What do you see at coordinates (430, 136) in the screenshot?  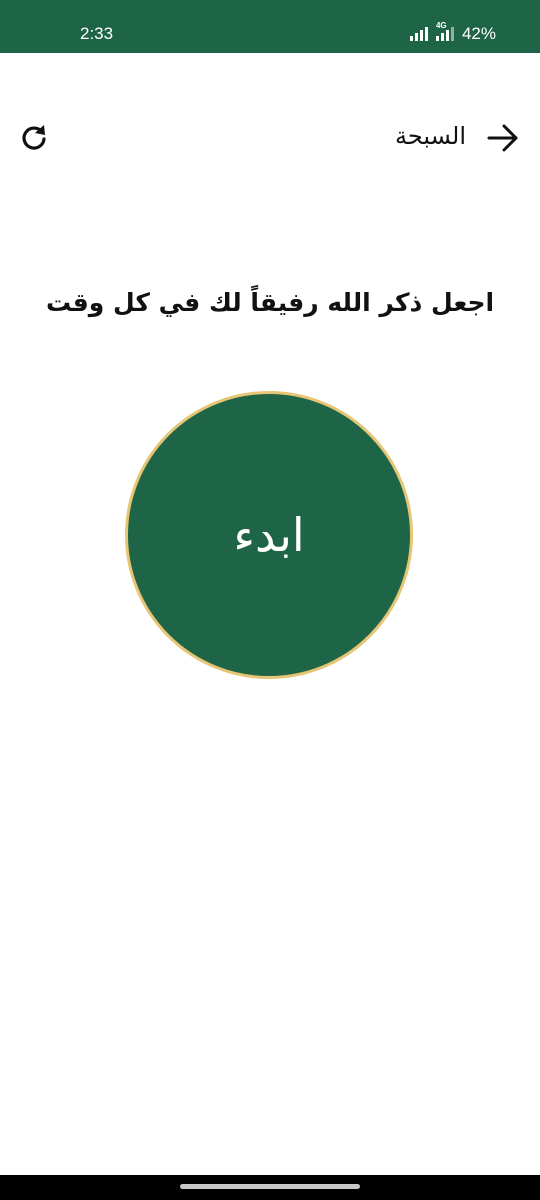 I see `page-title: السبحة` at bounding box center [430, 136].